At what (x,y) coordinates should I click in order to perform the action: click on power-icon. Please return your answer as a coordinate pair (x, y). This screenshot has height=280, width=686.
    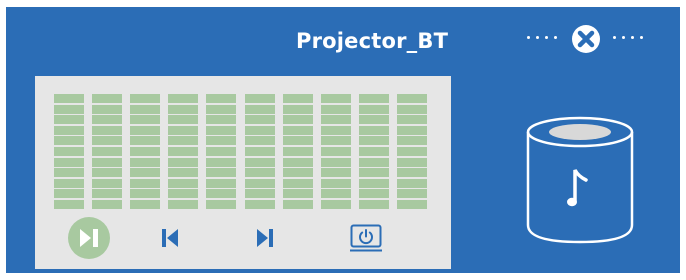
    Looking at the image, I should click on (366, 238).